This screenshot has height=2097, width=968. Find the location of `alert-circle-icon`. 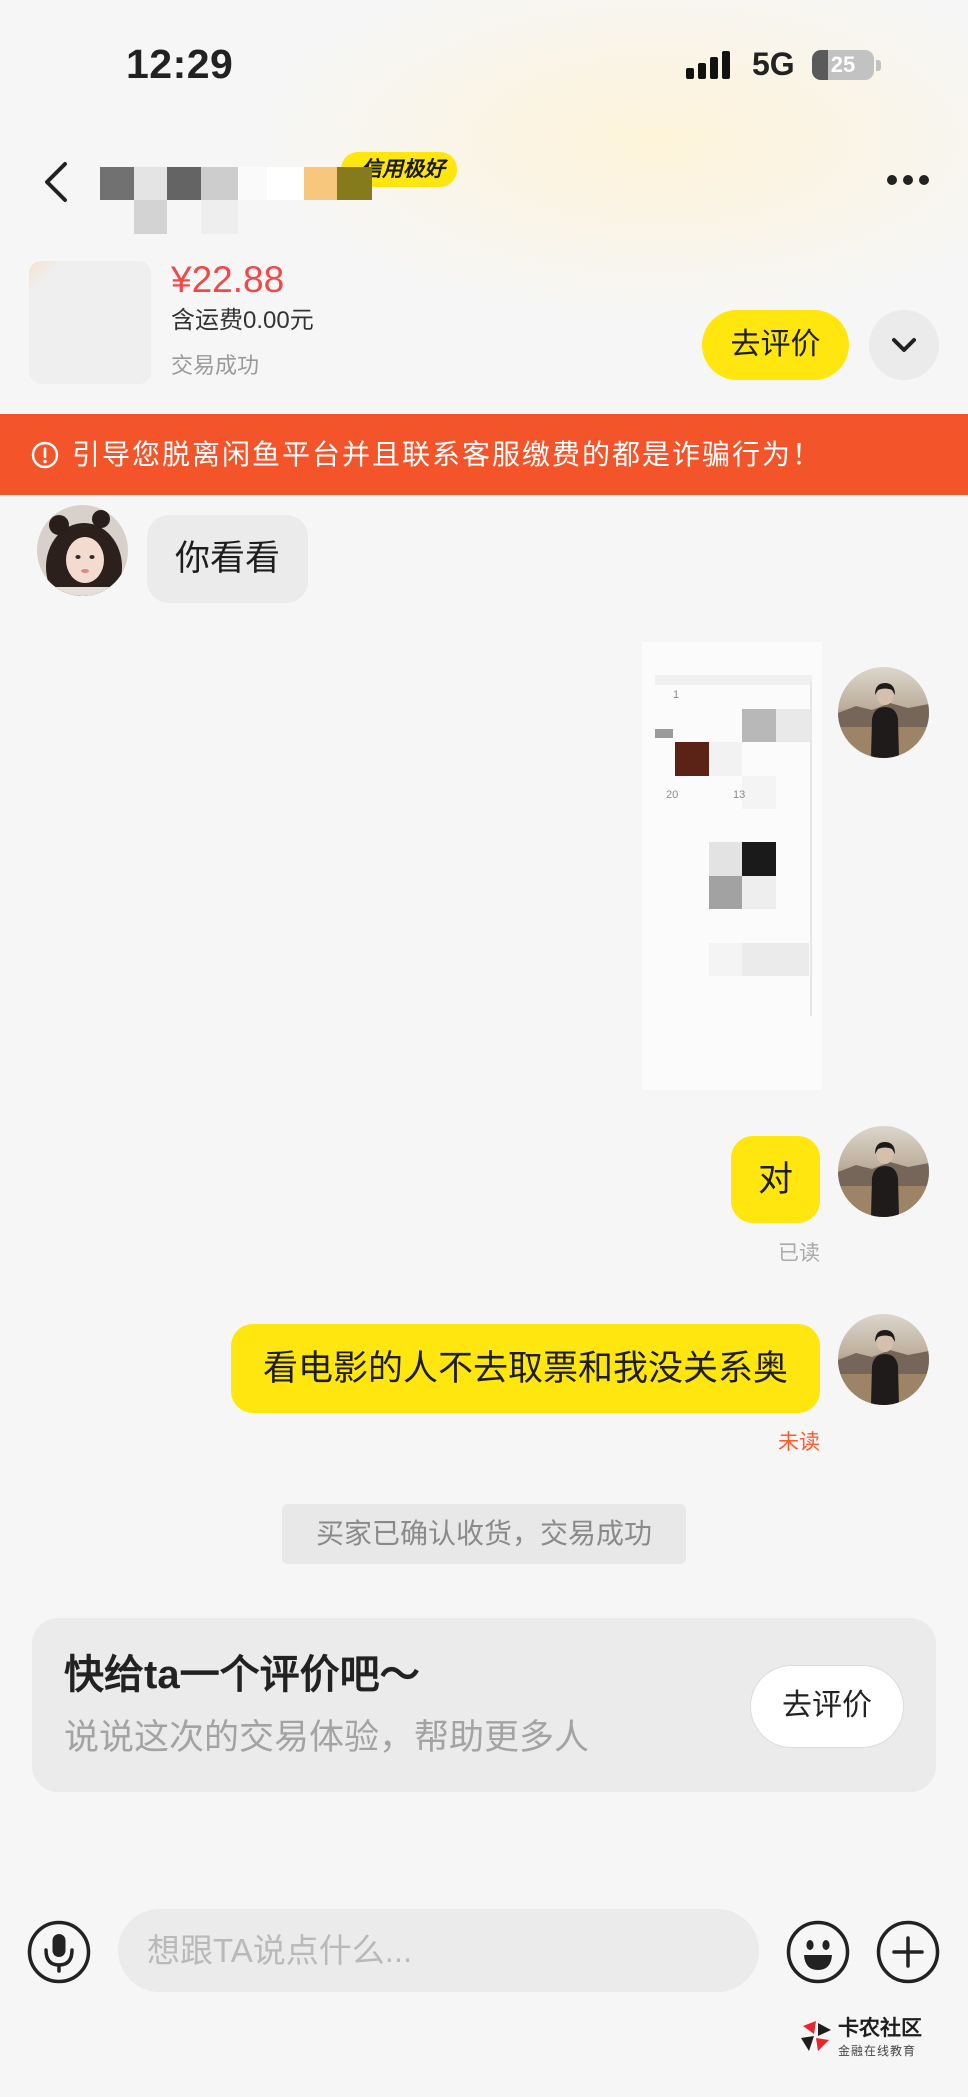

alert-circle-icon is located at coordinates (45, 455).